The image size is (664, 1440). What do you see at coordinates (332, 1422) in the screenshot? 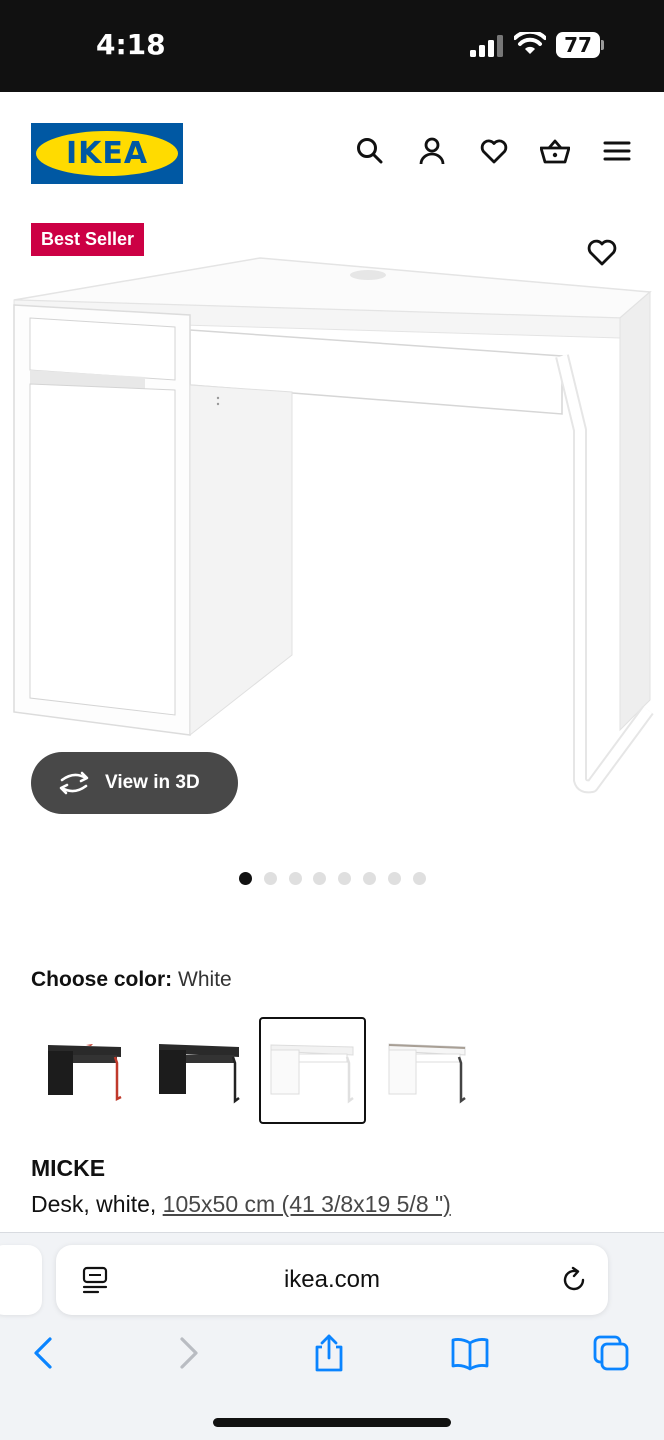
I see `home-indicator` at bounding box center [332, 1422].